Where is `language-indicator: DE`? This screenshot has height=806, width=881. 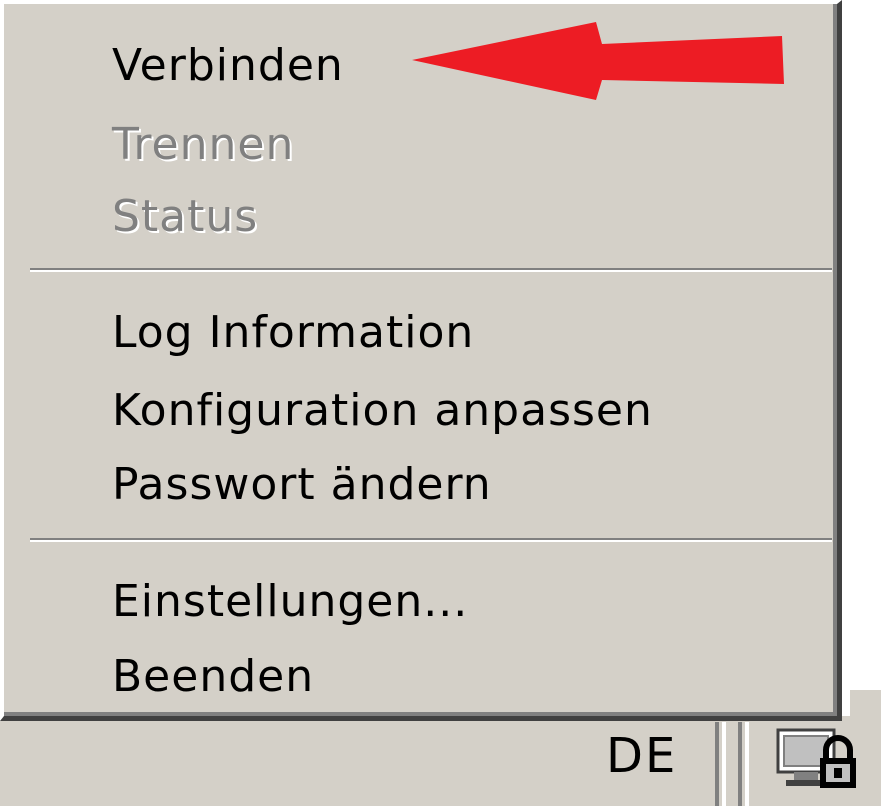 language-indicator: DE is located at coordinates (641, 756).